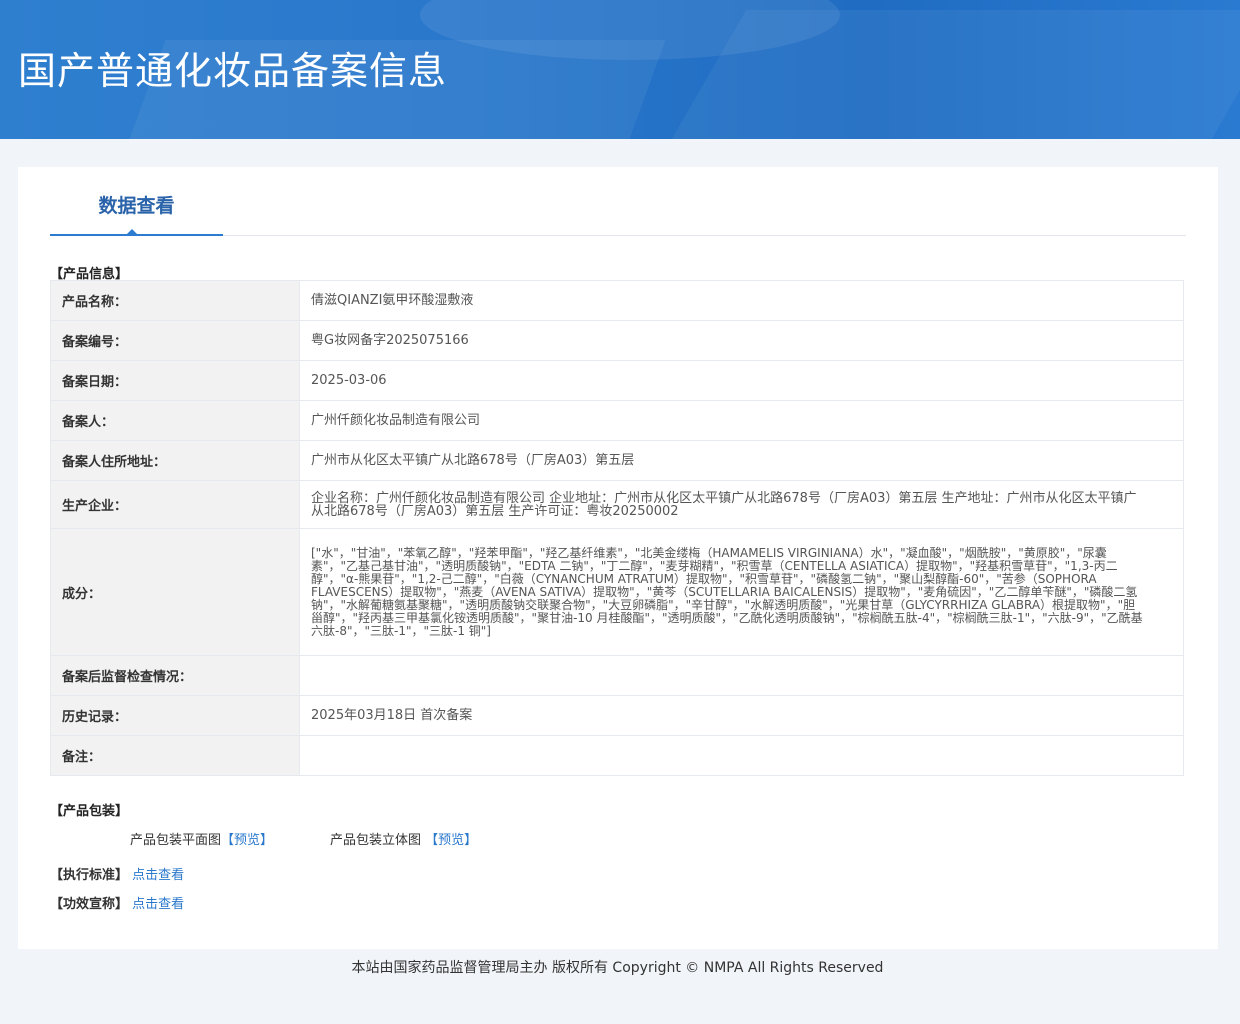 The image size is (1240, 1024). Describe the element at coordinates (741, 715) in the screenshot. I see `field-value: 2025年03月18日 首次备案` at that location.